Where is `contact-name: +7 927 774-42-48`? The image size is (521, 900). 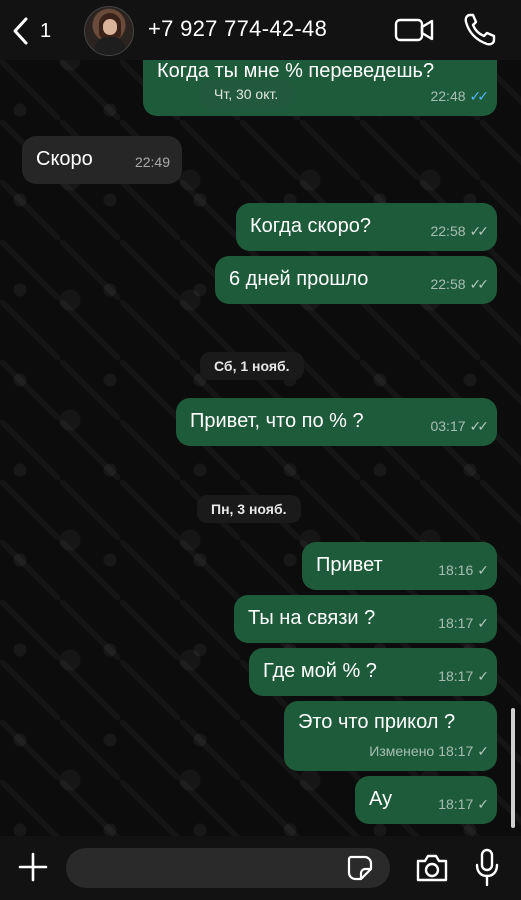
contact-name: +7 927 774-42-48 is located at coordinates (237, 29).